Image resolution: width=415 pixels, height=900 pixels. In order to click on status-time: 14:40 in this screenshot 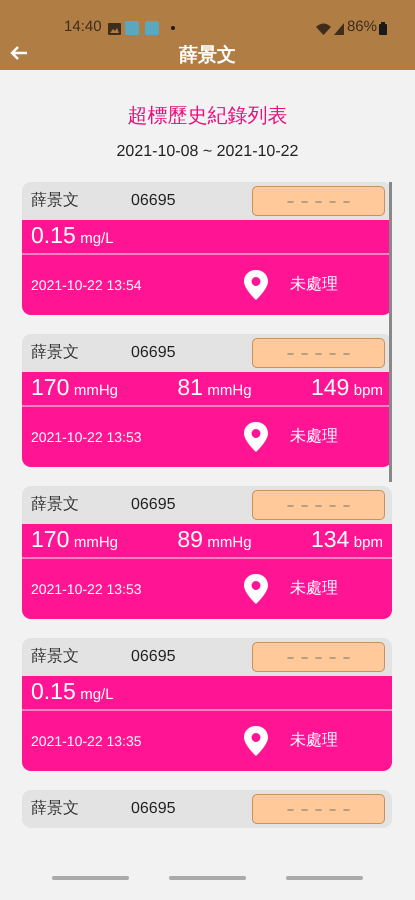, I will do `click(83, 26)`.